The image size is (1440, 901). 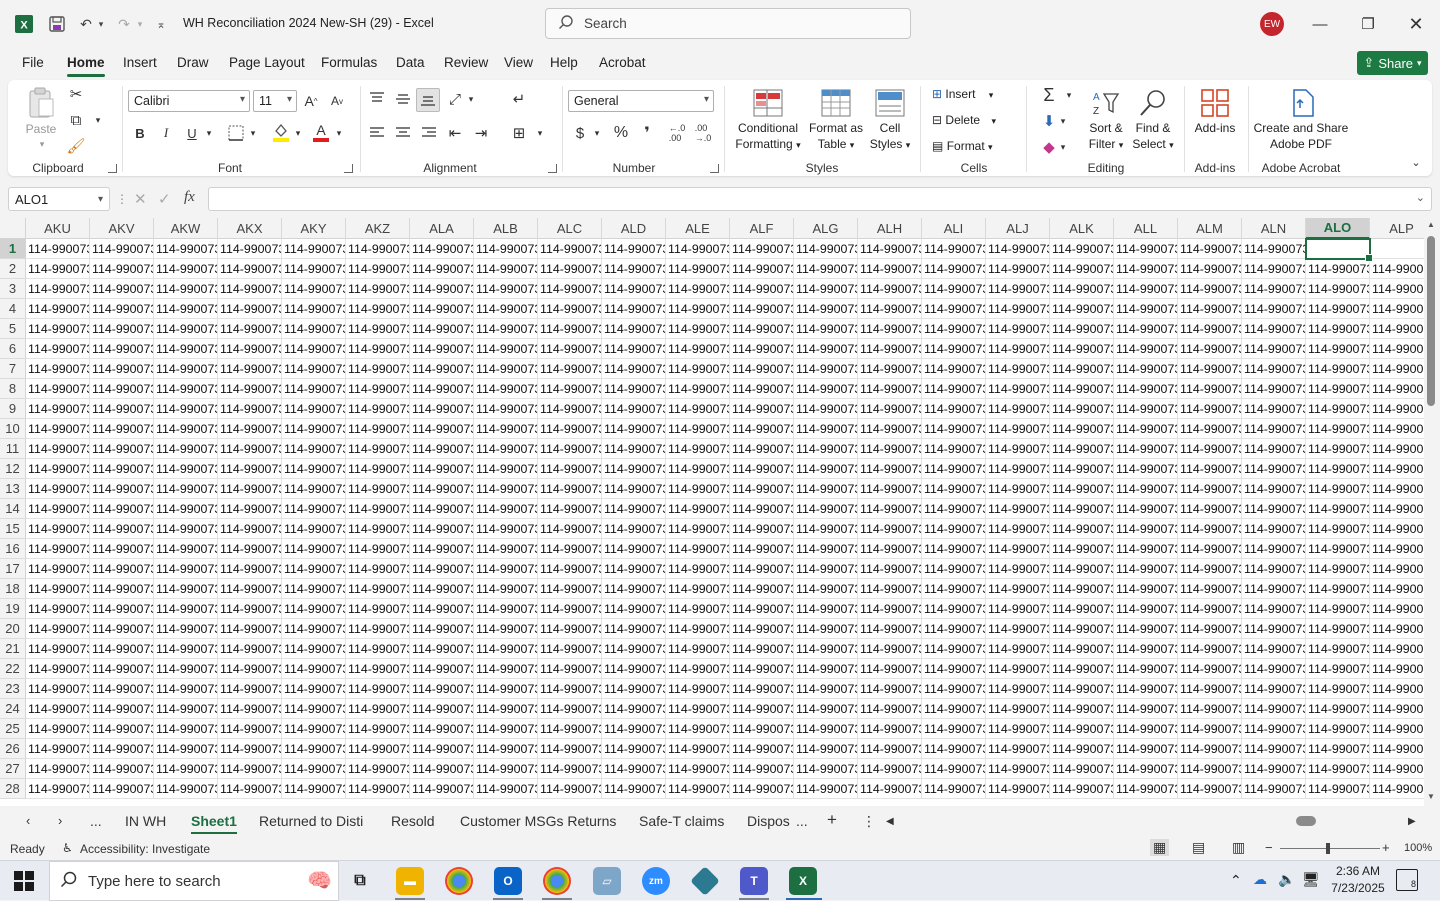 I want to click on middle-align-icon, so click(x=403, y=99).